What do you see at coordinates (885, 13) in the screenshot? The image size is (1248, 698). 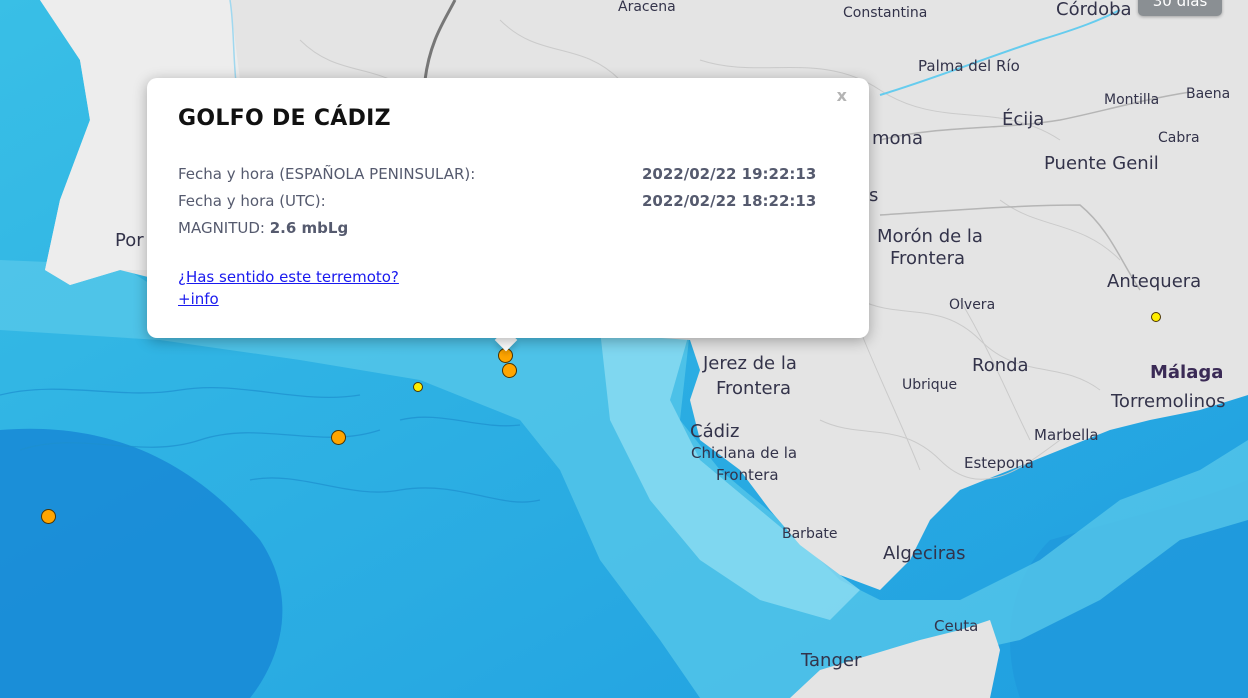 I see `place-label: Constantina` at bounding box center [885, 13].